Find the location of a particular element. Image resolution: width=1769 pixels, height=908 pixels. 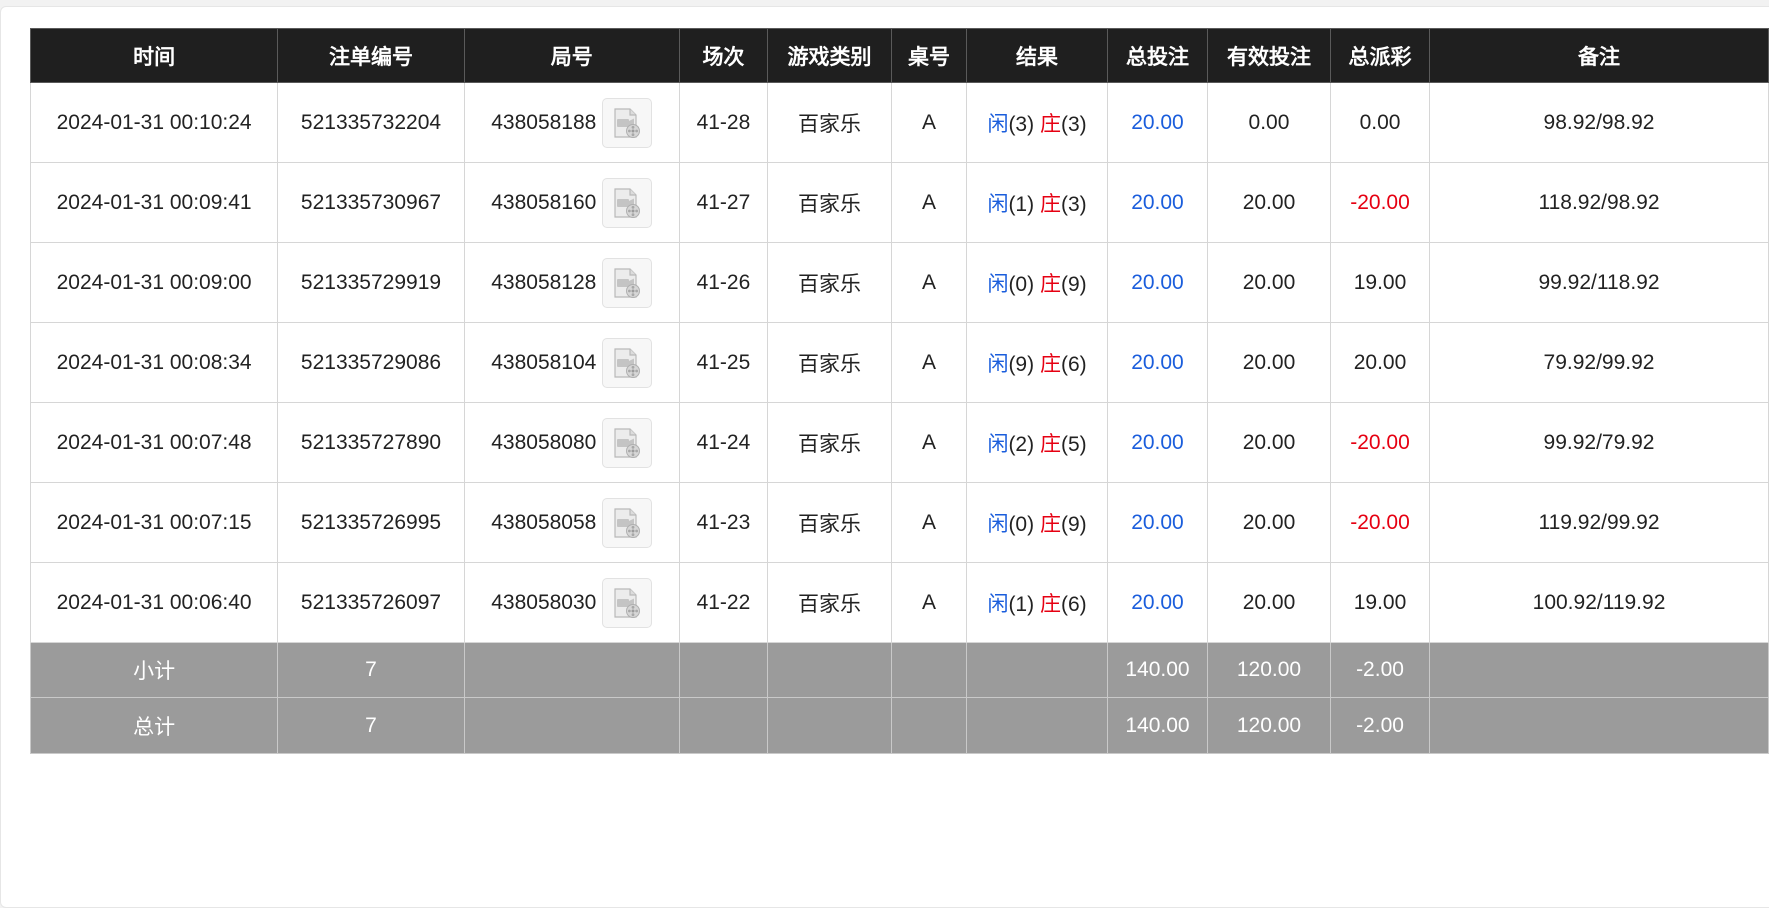

cell-time: 2024-01-31 00:08:34 is located at coordinates (154, 362).